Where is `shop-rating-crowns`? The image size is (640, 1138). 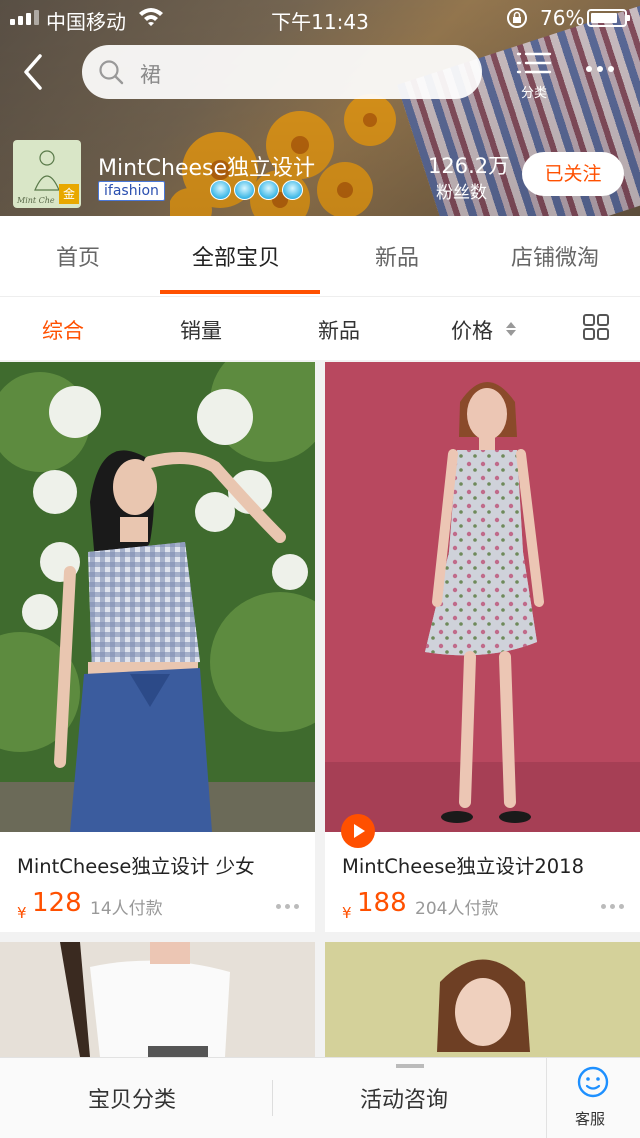
shop-rating-crowns is located at coordinates (256, 190).